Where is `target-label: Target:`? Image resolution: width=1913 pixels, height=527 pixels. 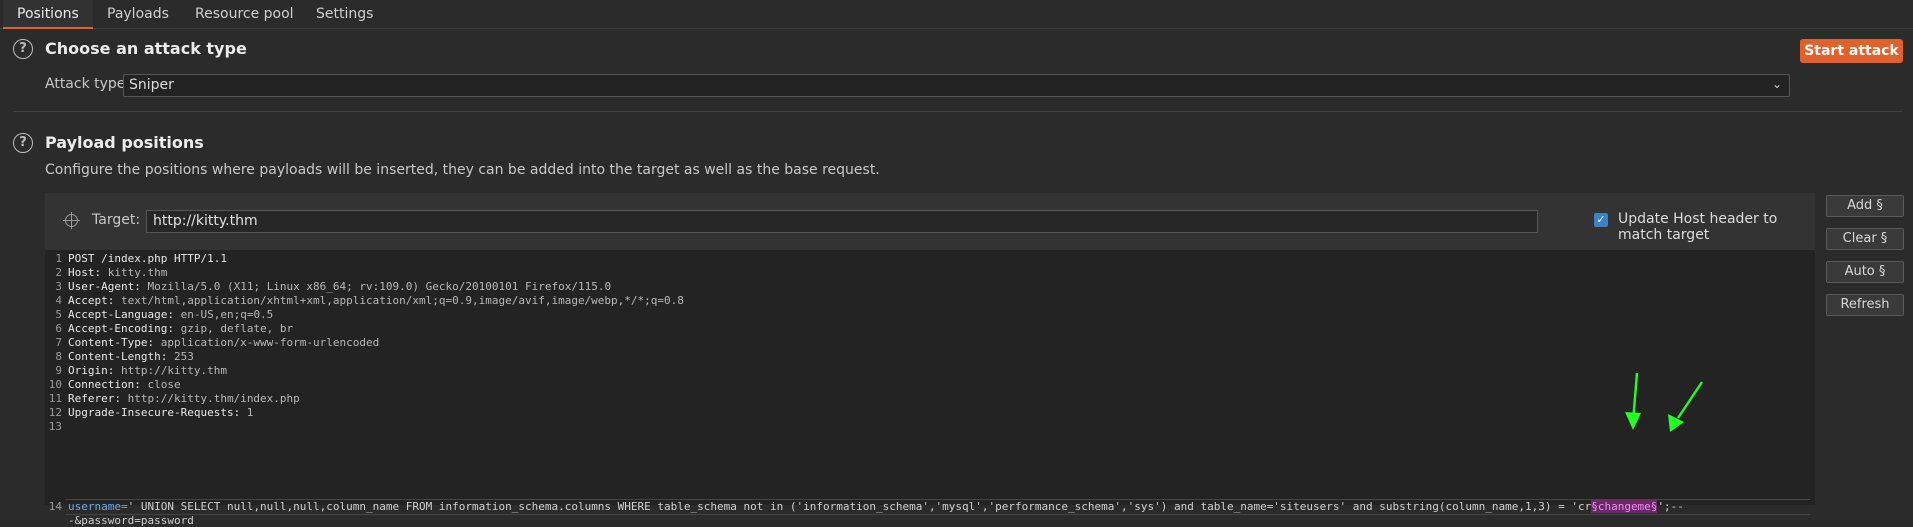 target-label: Target: is located at coordinates (116, 220).